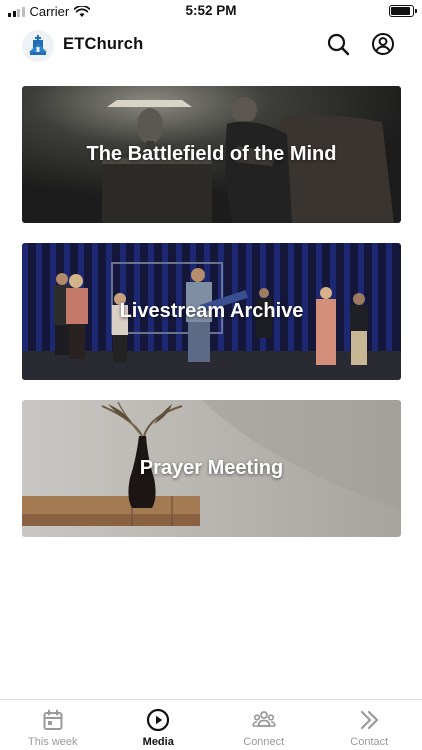 This screenshot has width=422, height=750. Describe the element at coordinates (158, 742) in the screenshot. I see `tab-label: Media` at that location.